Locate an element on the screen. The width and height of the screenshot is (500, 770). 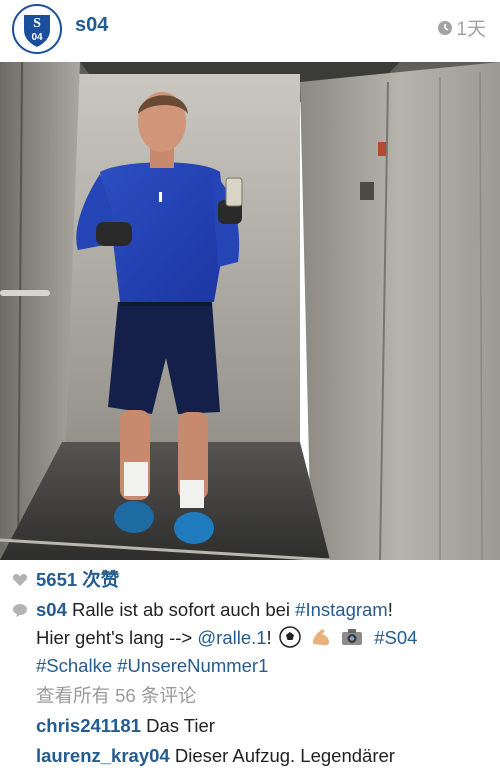
hashtag-schalke: #Schalke is located at coordinates (74, 665).